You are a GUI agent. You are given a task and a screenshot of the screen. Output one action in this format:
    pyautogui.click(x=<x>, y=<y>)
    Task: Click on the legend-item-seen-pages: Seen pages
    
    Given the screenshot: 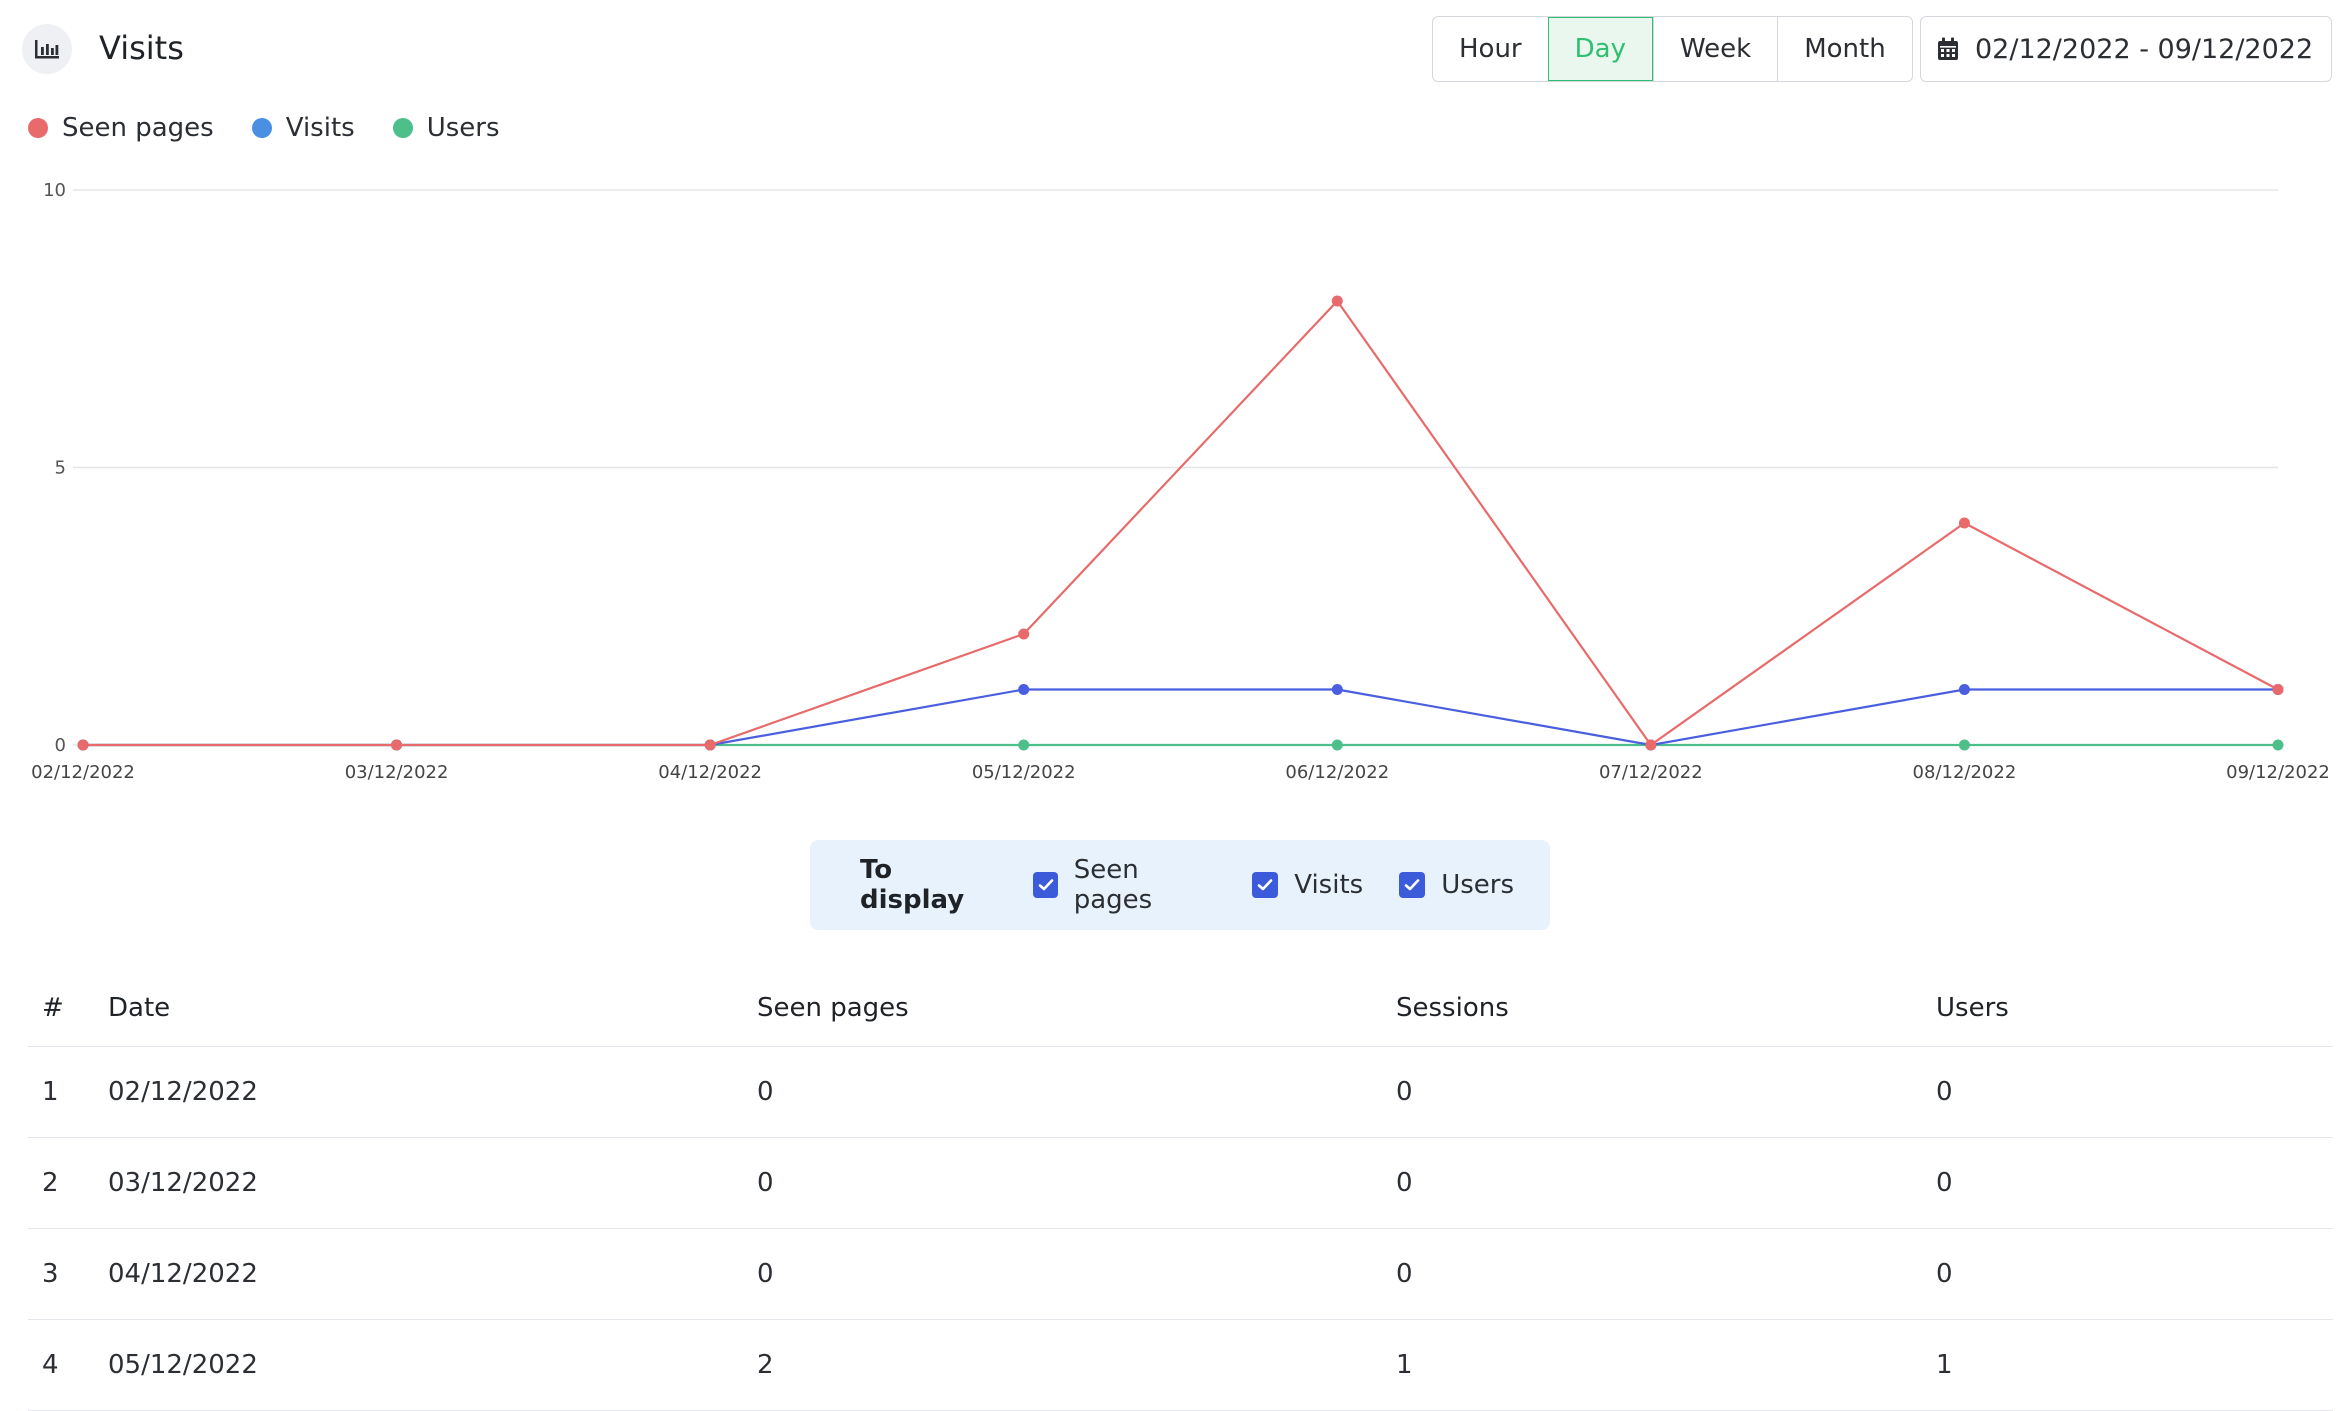 What is the action you would take?
    pyautogui.click(x=121, y=128)
    